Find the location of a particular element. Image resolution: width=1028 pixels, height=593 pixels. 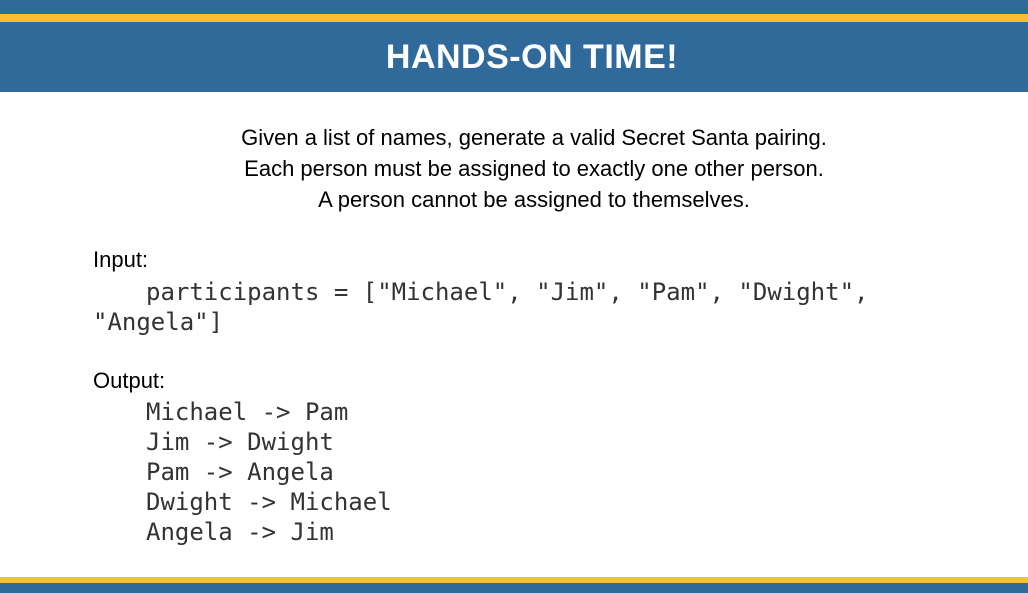

output-code-line: Michael -> Pam is located at coordinates (247, 412).